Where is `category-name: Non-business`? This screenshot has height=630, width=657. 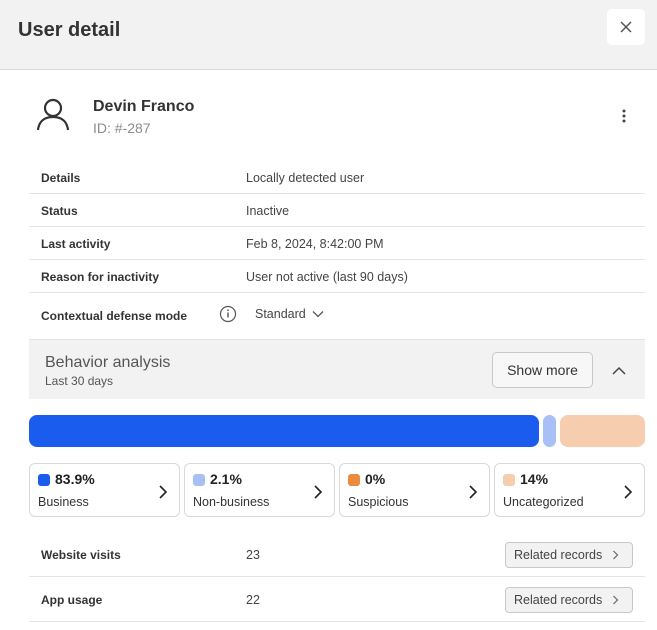 category-name: Non-business is located at coordinates (231, 502).